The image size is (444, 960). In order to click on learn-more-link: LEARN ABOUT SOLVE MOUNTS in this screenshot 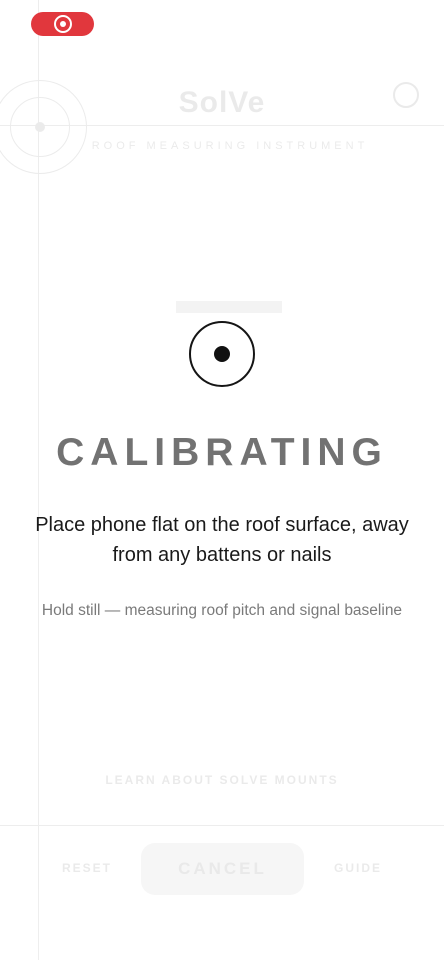, I will do `click(222, 780)`.